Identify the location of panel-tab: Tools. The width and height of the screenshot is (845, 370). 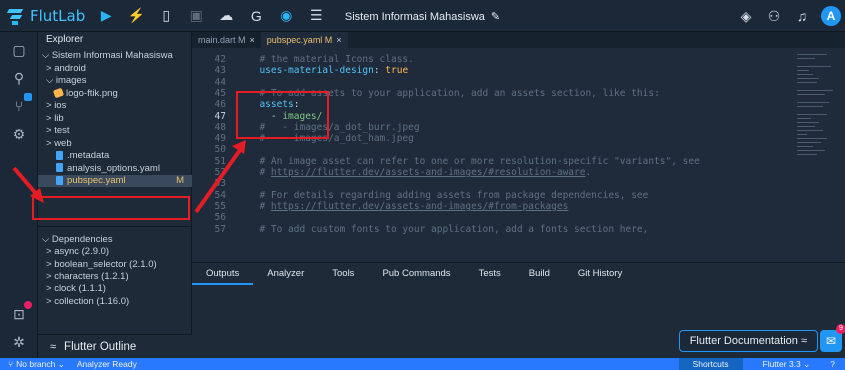
(343, 274).